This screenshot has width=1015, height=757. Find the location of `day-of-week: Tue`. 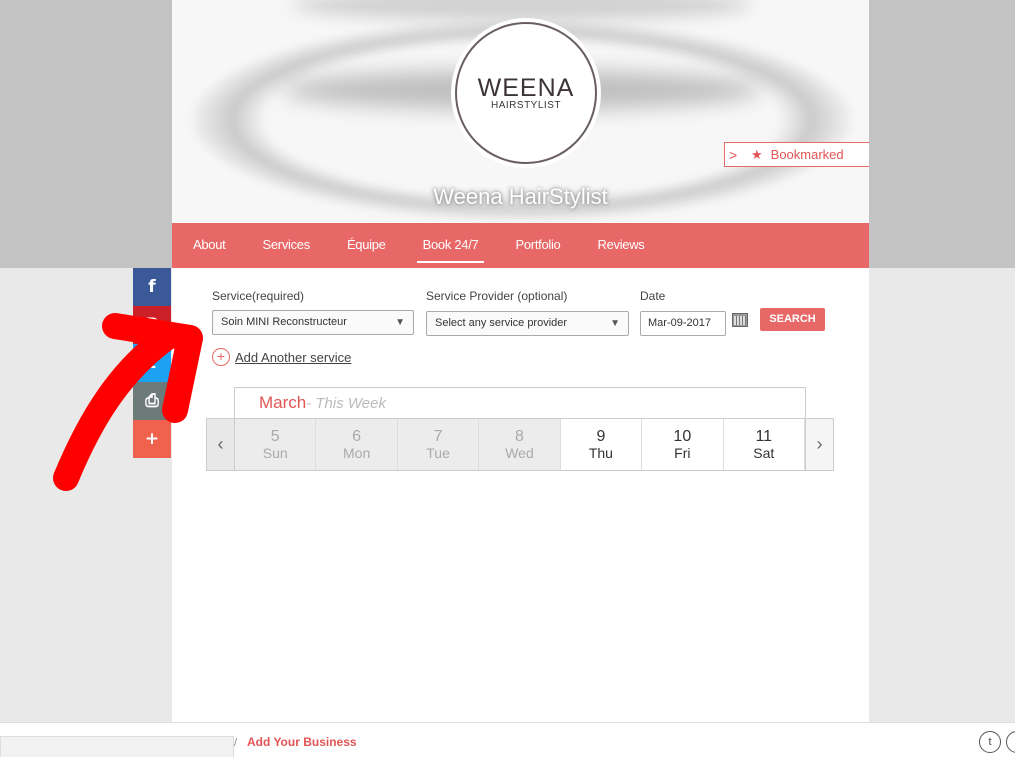

day-of-week: Tue is located at coordinates (438, 453).